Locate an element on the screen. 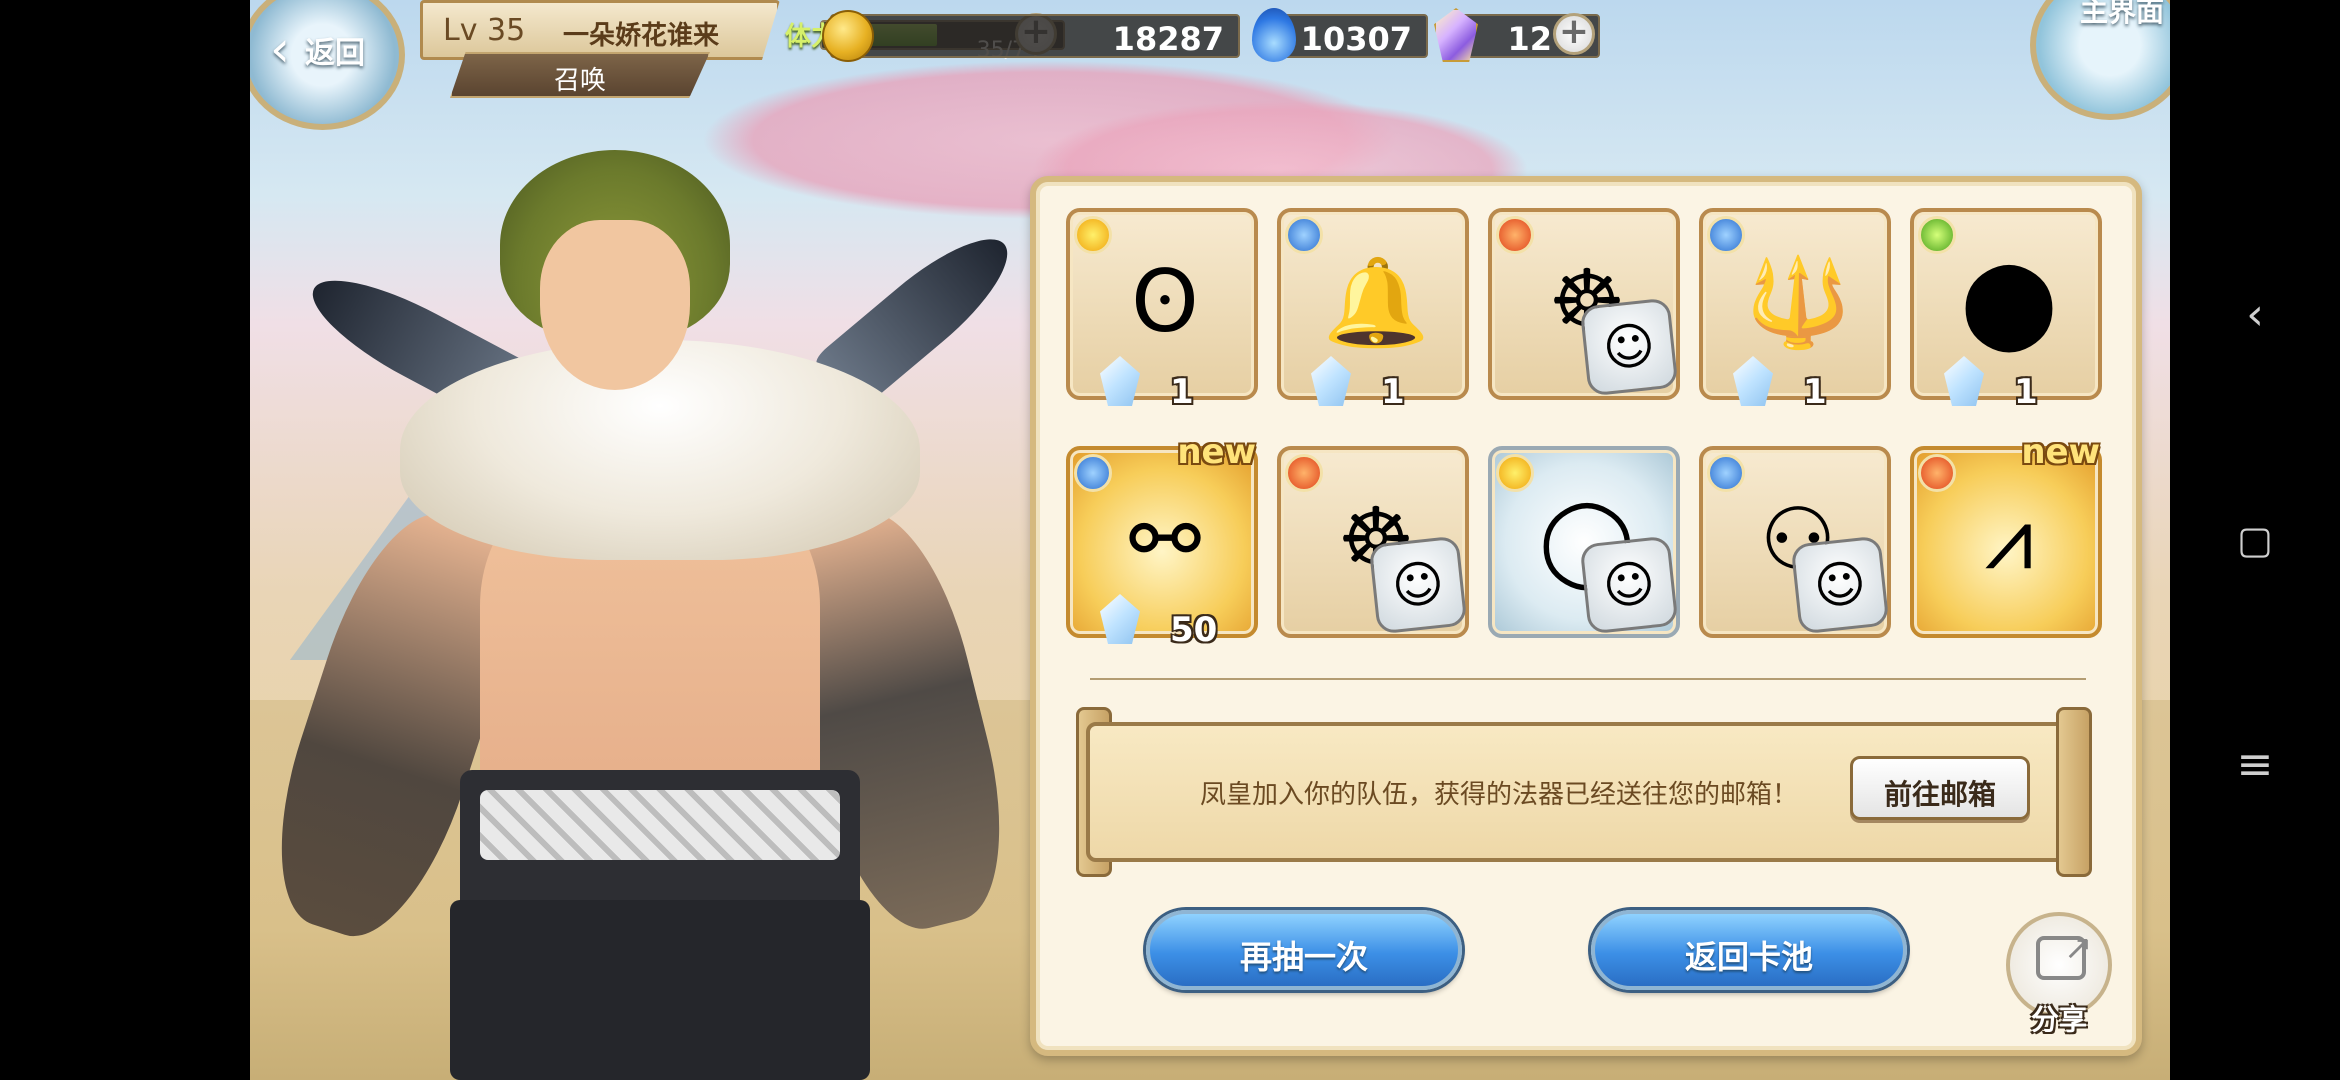 The image size is (2340, 1080). player-name: 一朵娇花谁来 is located at coordinates (641, 36).